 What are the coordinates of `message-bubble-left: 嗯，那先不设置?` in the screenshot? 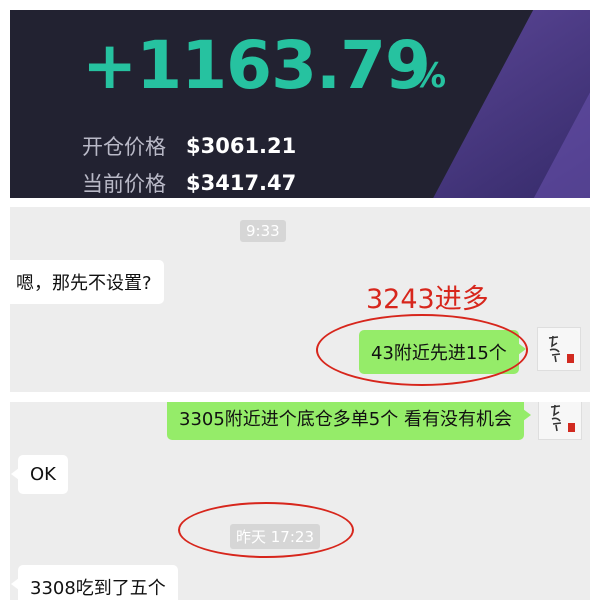 It's located at (87, 282).